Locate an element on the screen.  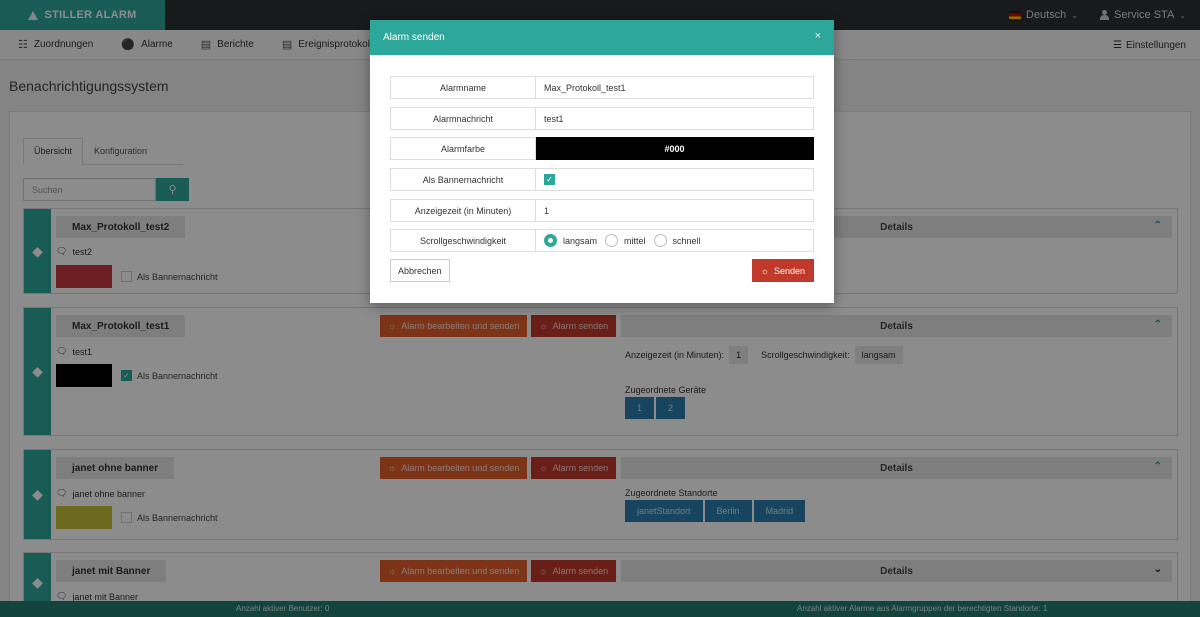
alarm-color-value: #000 is located at coordinates (675, 148).